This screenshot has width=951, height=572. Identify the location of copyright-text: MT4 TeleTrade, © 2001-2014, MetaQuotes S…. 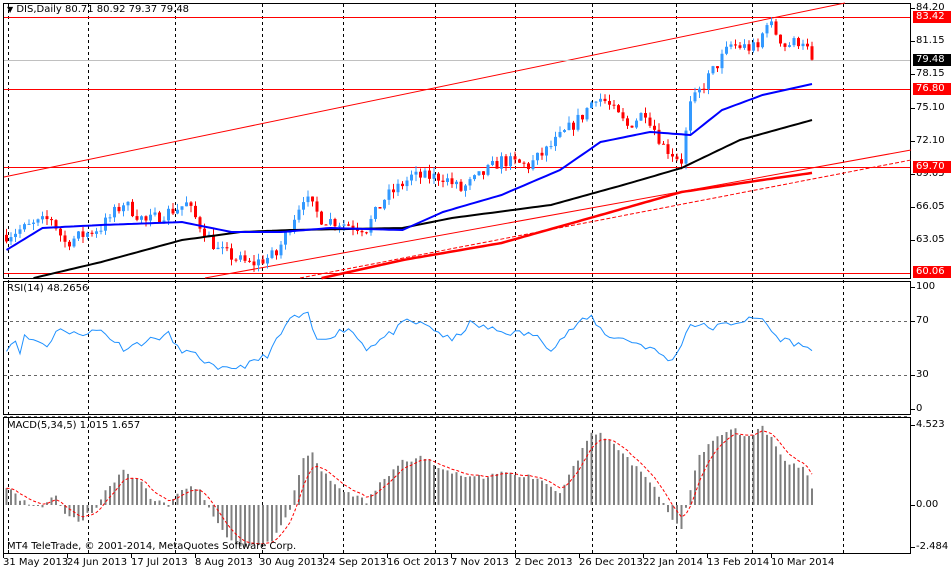
(152, 546).